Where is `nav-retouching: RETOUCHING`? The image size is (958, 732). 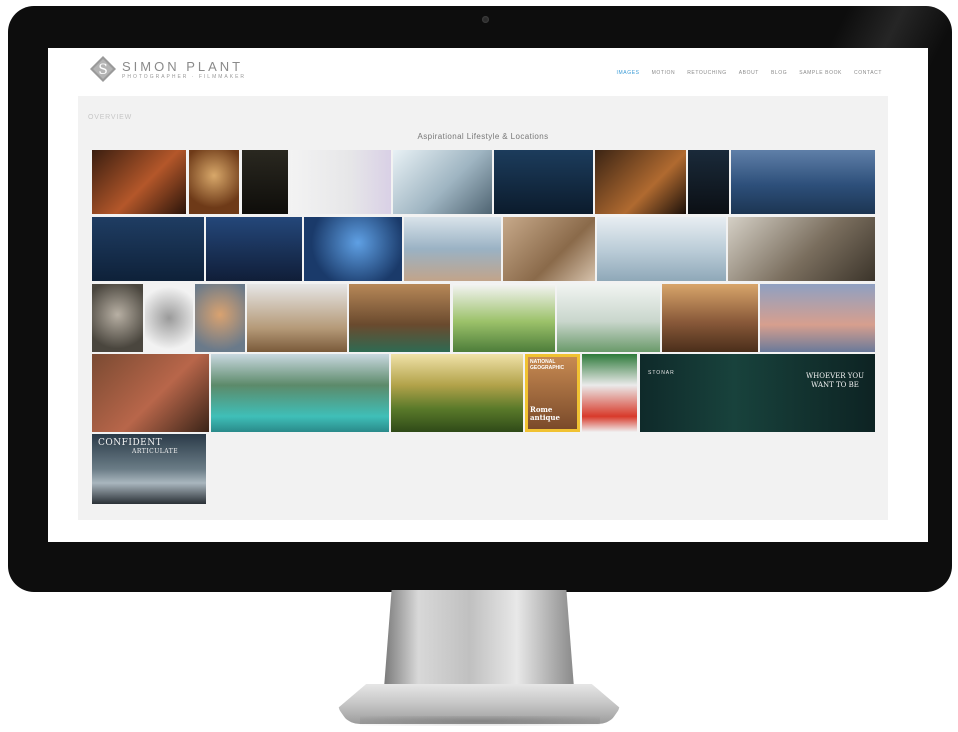
nav-retouching: RETOUCHING is located at coordinates (707, 73).